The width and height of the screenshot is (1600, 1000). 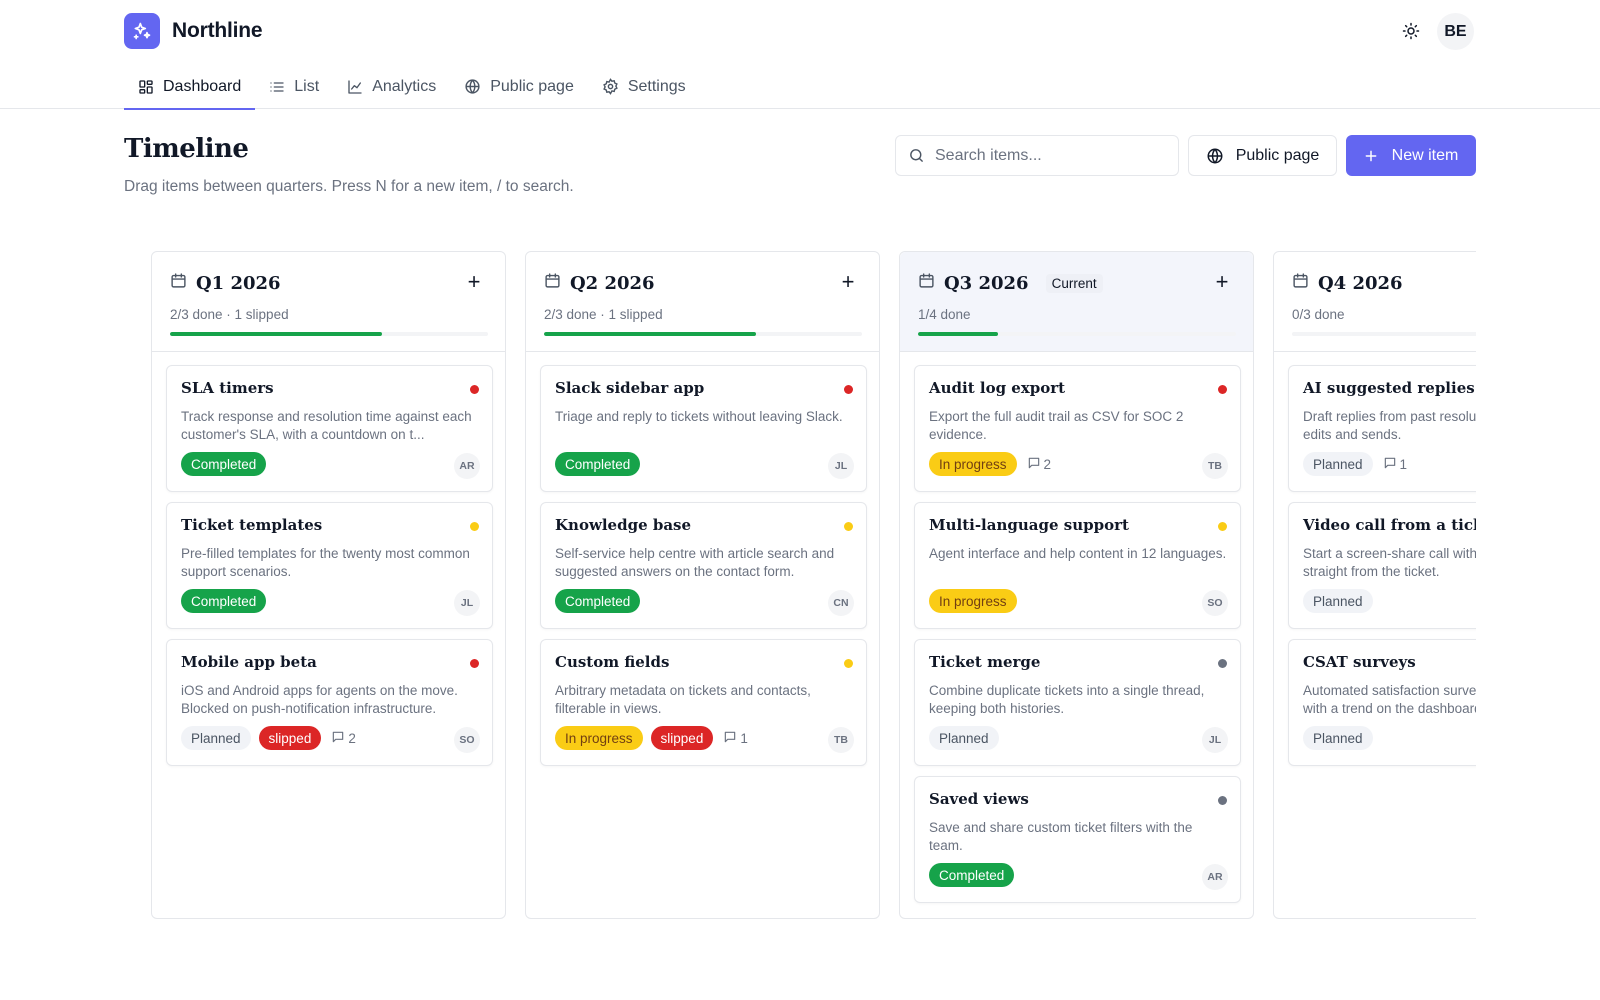 I want to click on tab-label: Public page, so click(x=532, y=86).